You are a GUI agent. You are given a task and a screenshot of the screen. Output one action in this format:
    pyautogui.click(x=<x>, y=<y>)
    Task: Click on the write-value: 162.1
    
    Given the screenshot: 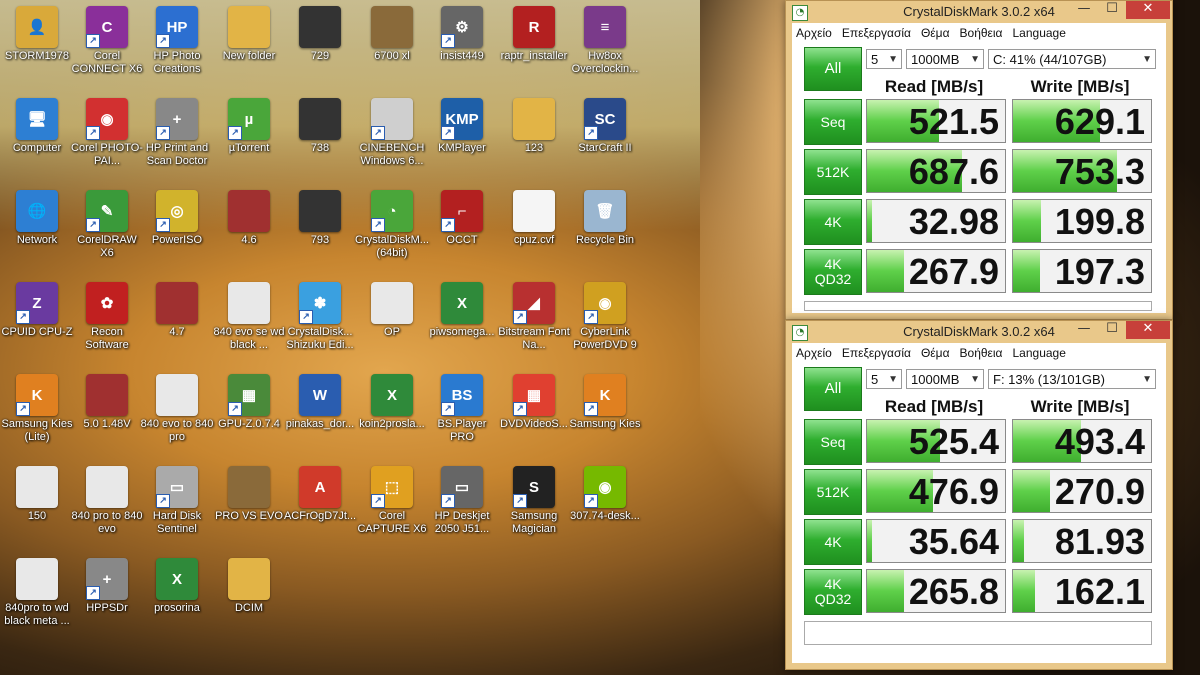 What is the action you would take?
    pyautogui.click(x=1099, y=591)
    